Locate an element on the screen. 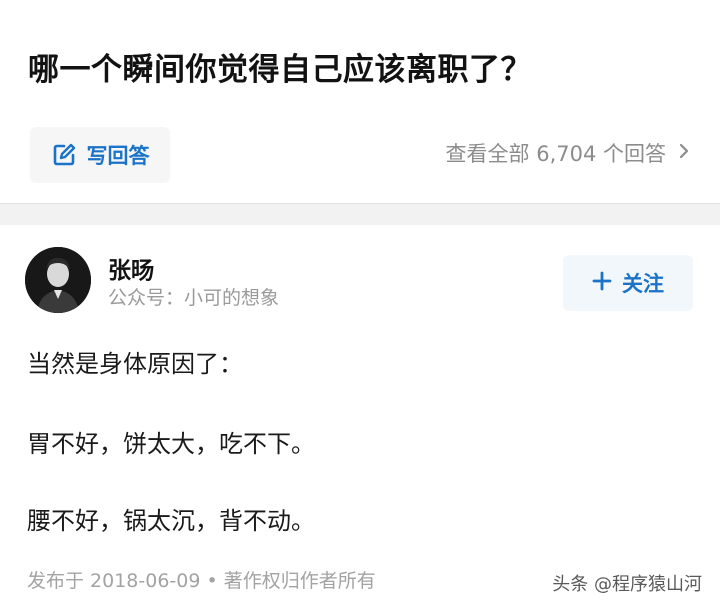 This screenshot has width=720, height=608. edit-icon is located at coordinates (64, 155).